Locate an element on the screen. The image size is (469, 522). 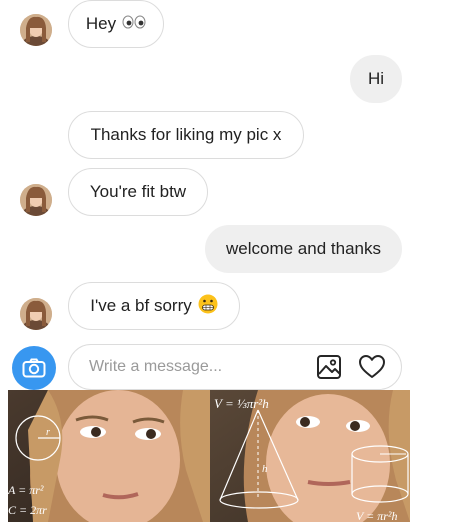
message-bubble: Hi is located at coordinates (376, 79).